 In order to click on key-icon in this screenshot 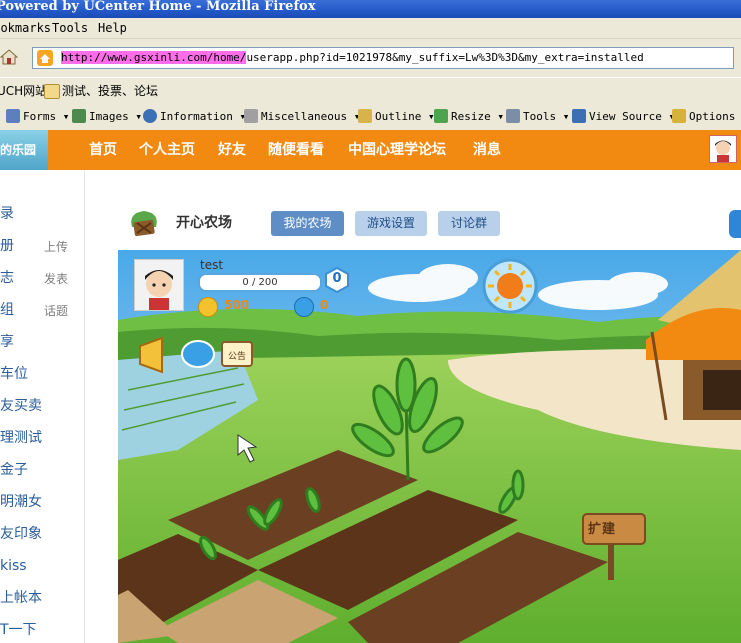, I will do `click(679, 116)`.